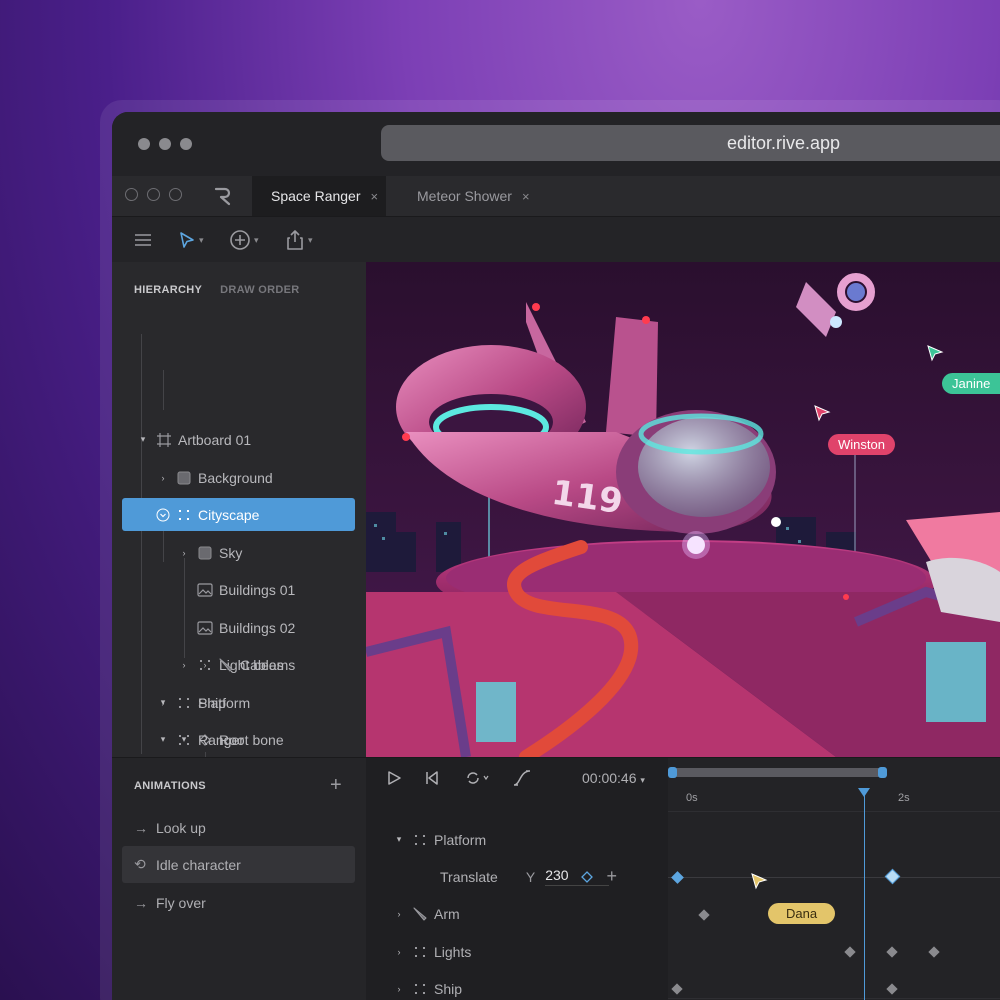 Image resolution: width=1000 pixels, height=1000 pixels. What do you see at coordinates (316, 196) in the screenshot?
I see `tab-label: Space Ranger` at bounding box center [316, 196].